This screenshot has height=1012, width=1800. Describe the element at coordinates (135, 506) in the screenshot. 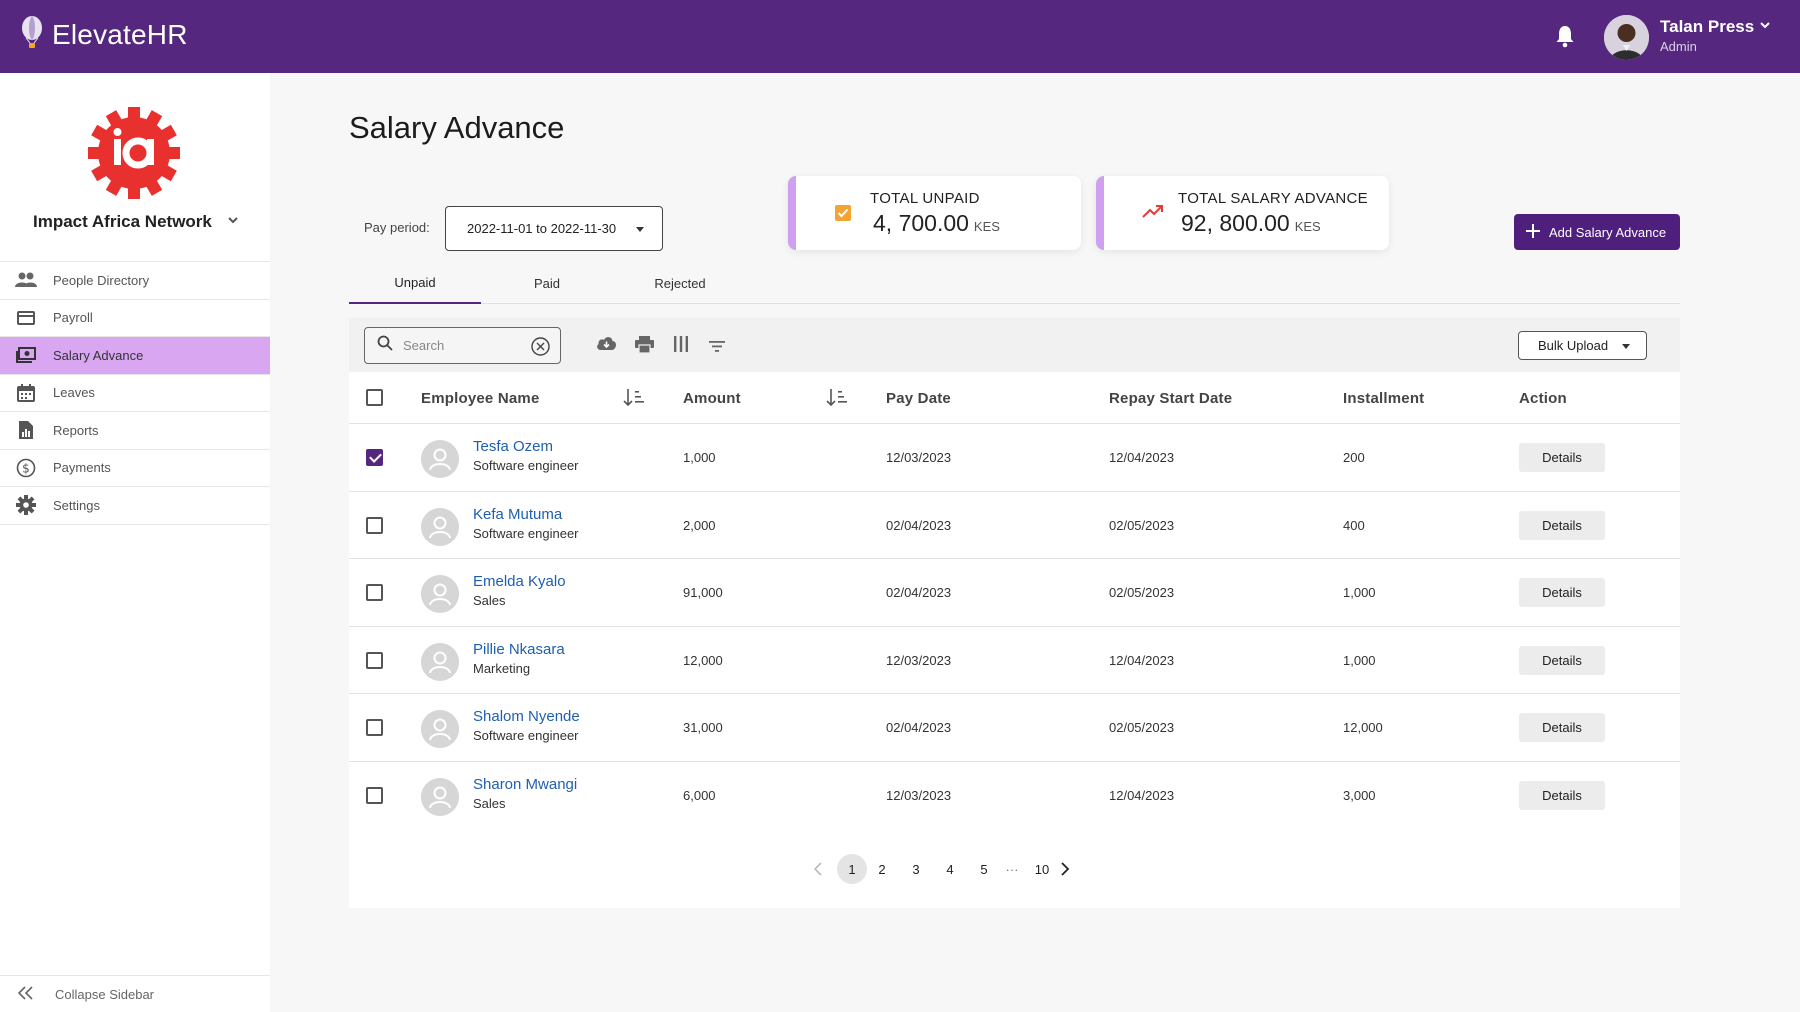

I see `sidebar-item-settings: Settings` at that location.